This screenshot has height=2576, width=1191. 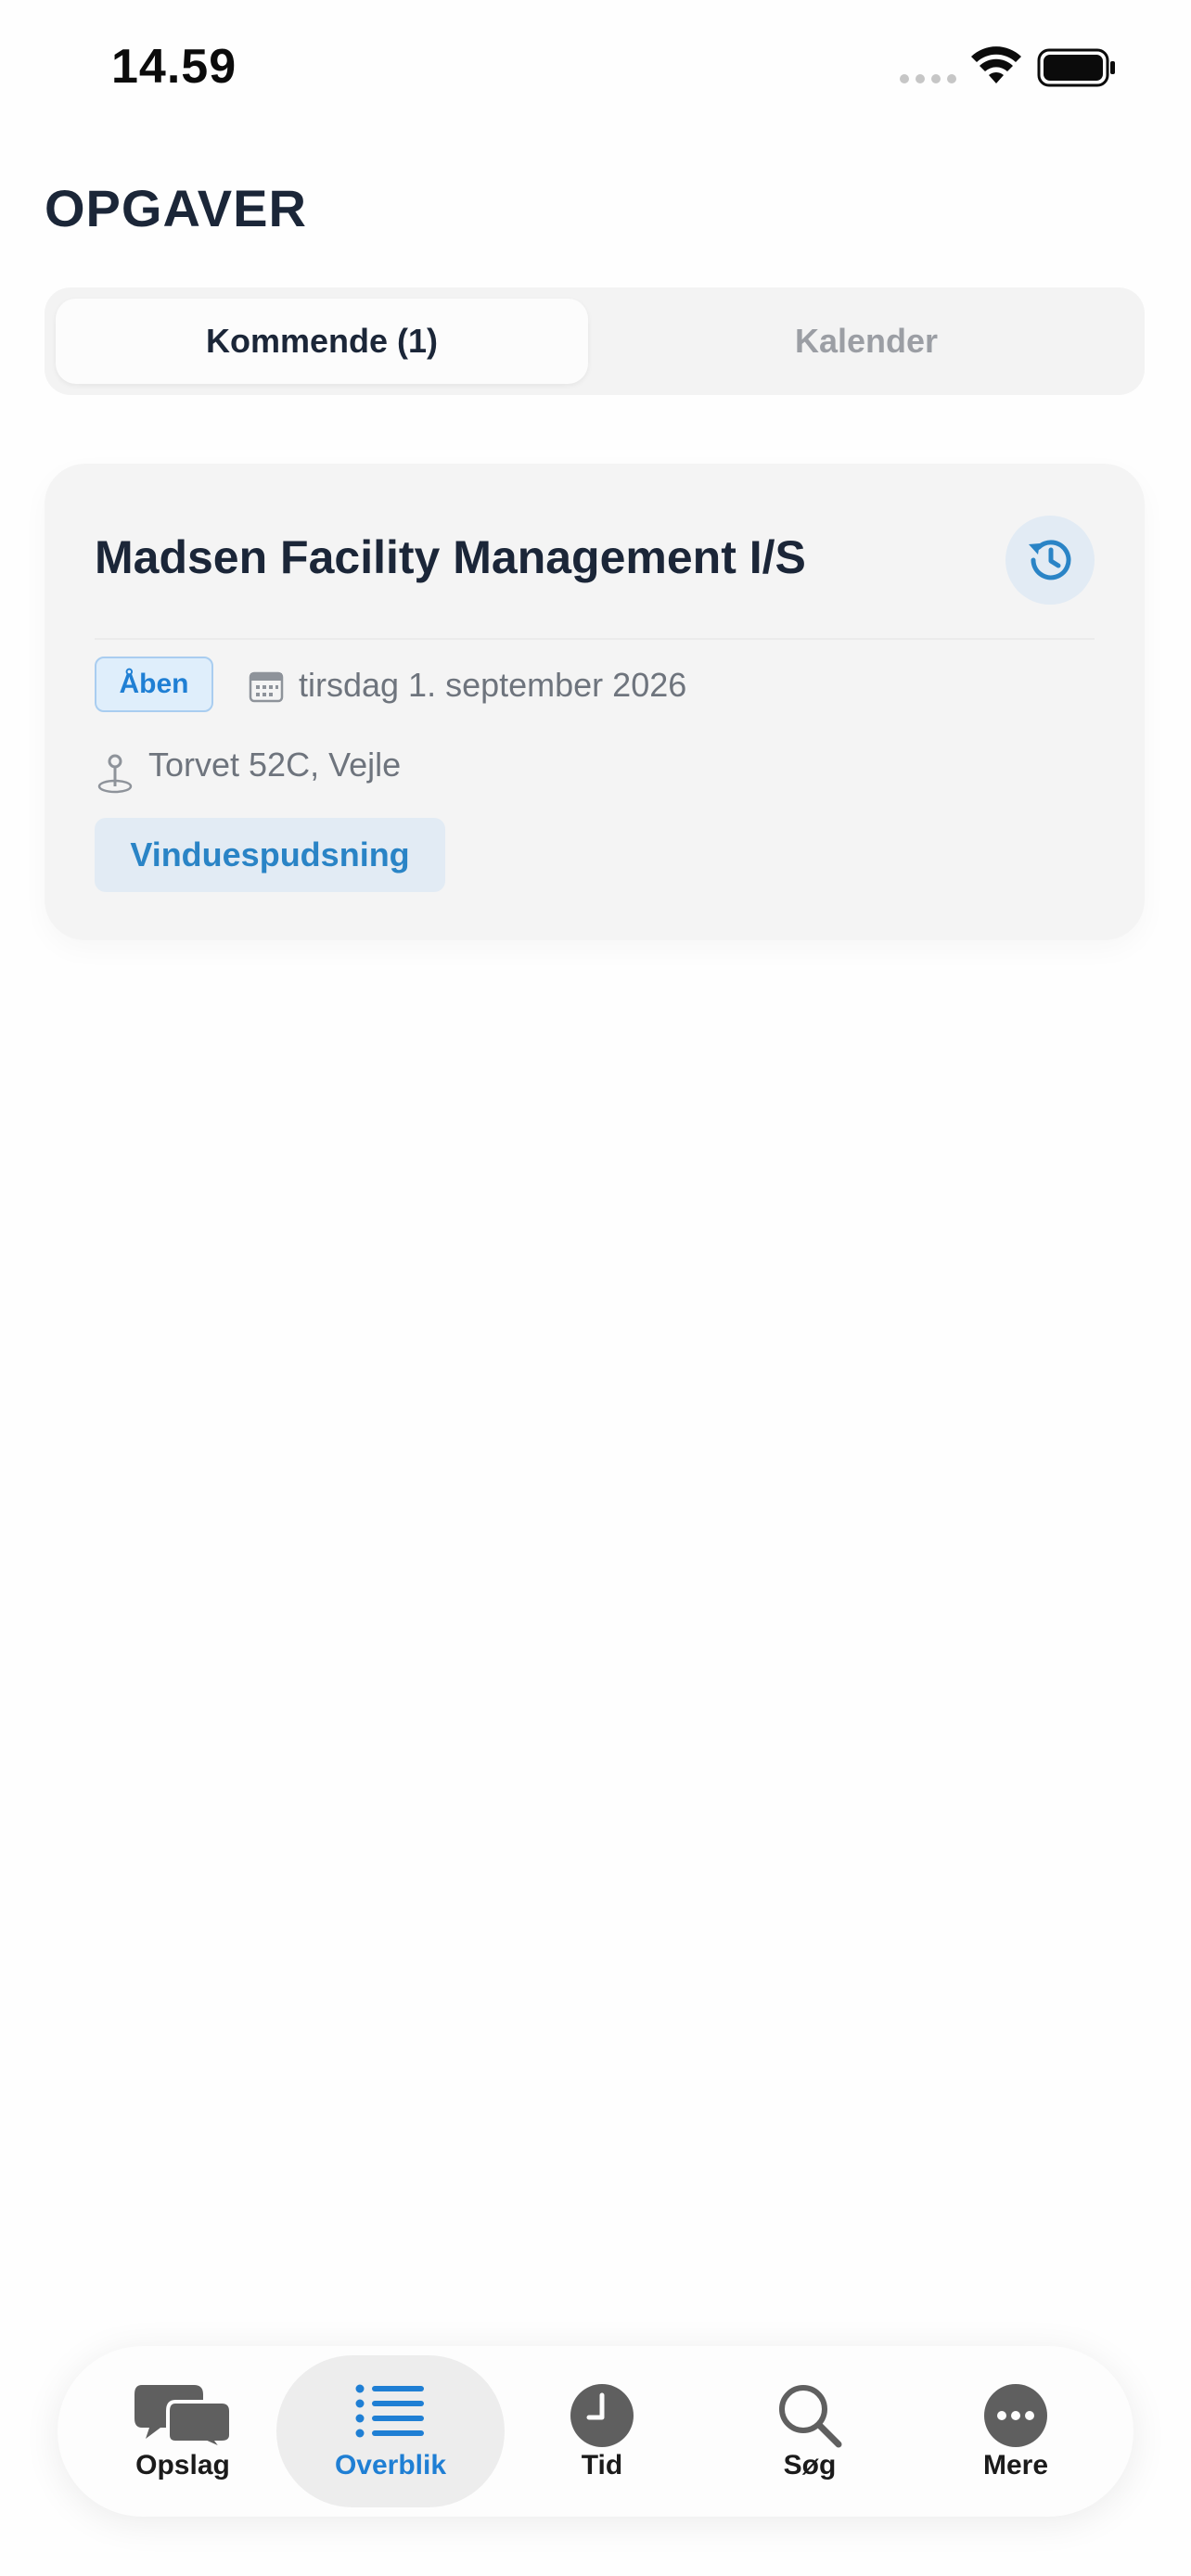 I want to click on tab-label: Overblik, so click(x=390, y=2465).